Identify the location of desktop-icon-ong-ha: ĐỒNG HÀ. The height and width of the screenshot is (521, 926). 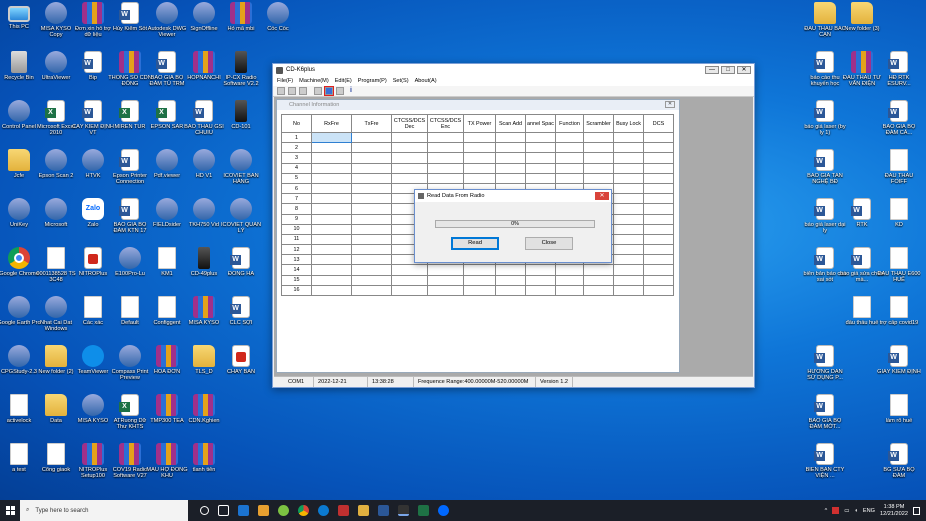
(241, 271).